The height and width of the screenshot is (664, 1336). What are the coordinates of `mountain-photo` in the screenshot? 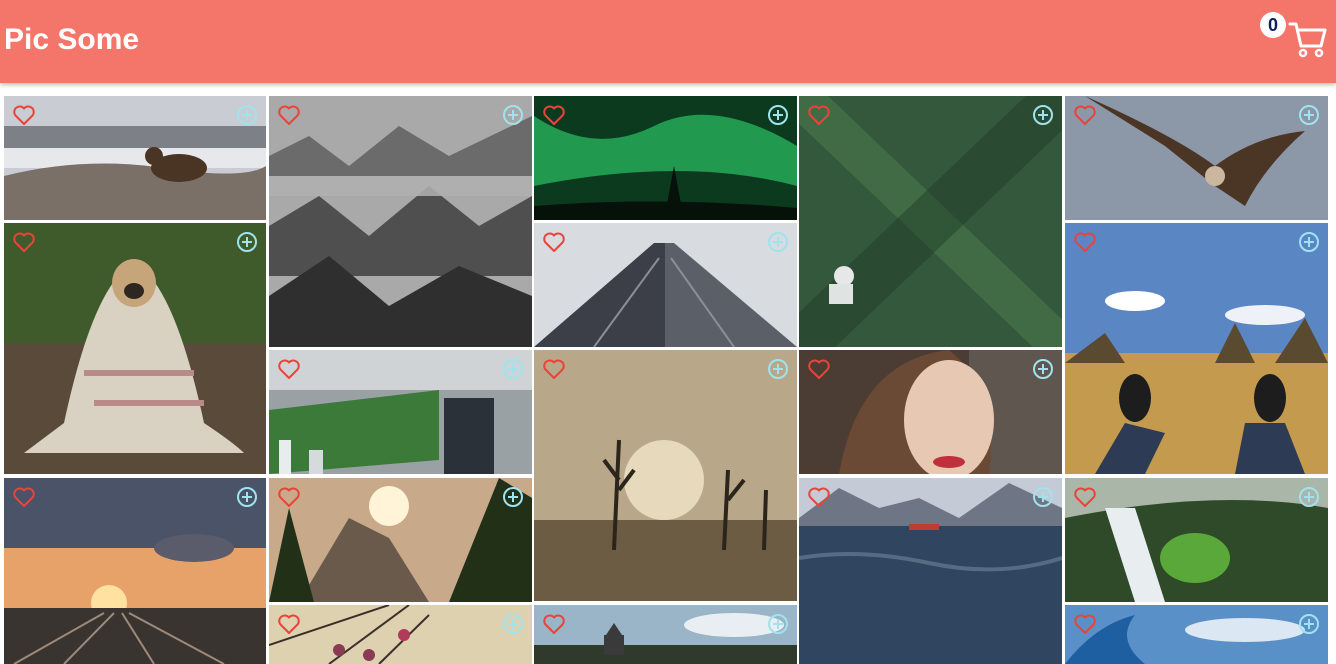 It's located at (400, 540).